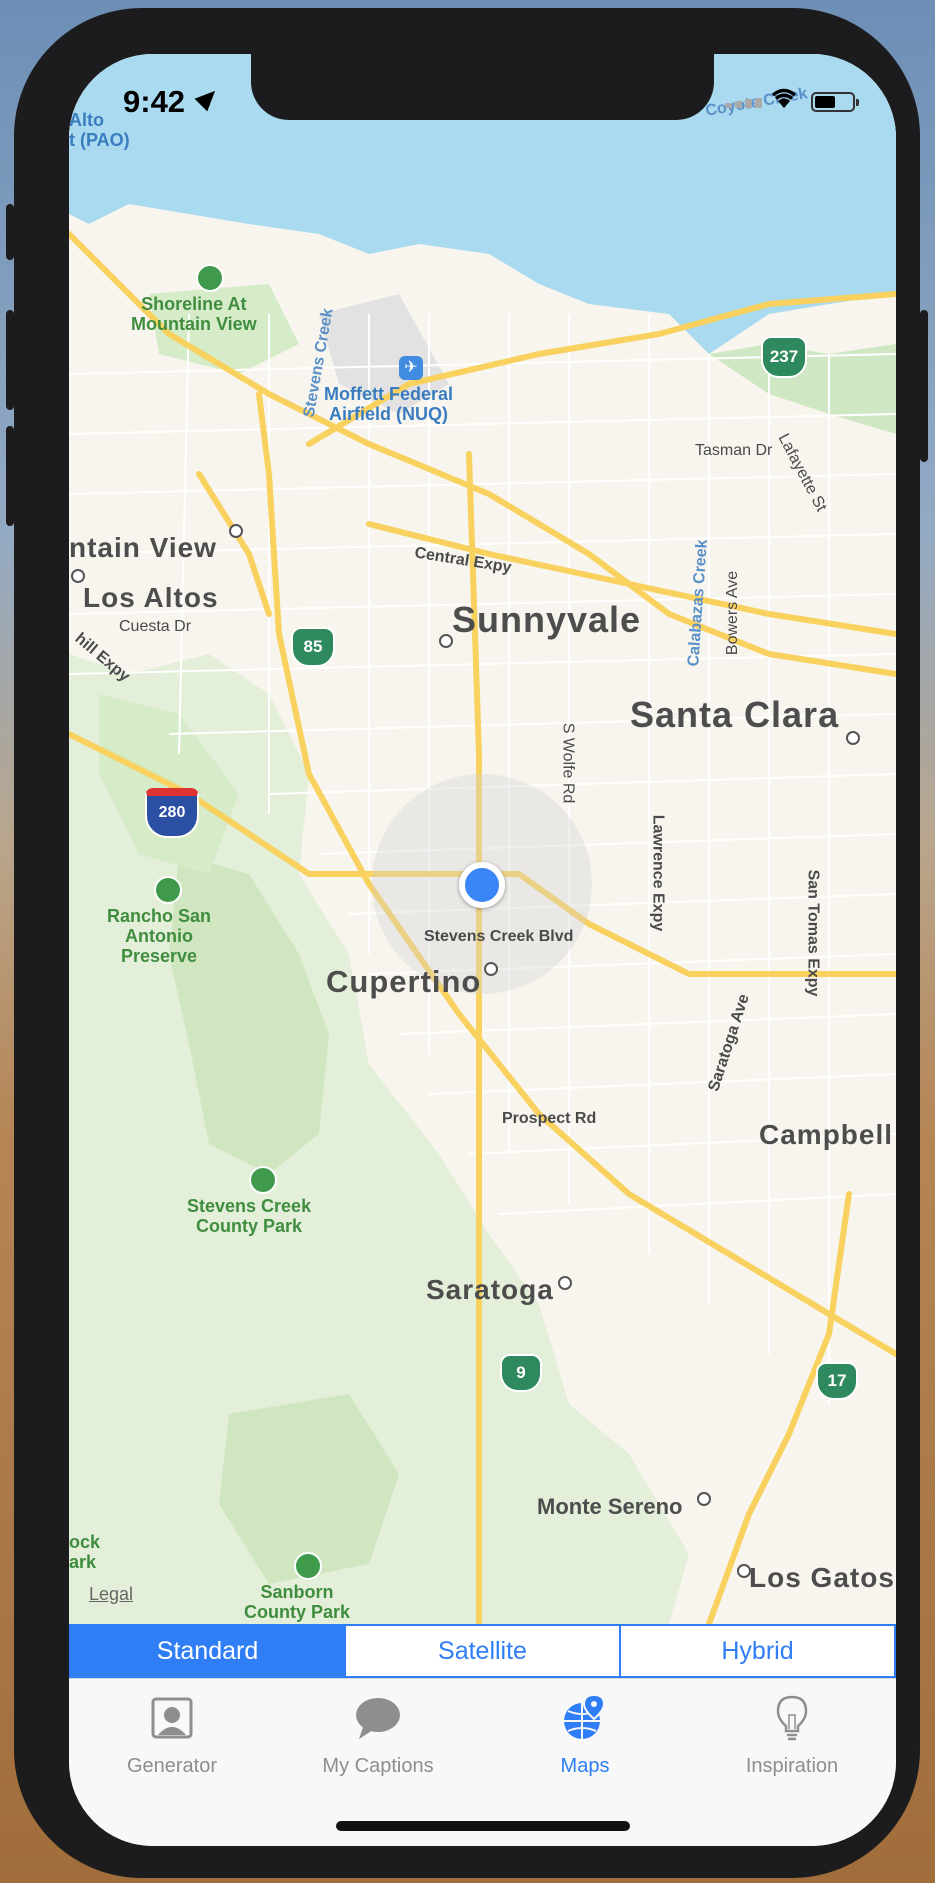 This screenshot has height=1883, width=935. I want to click on street-label: Cuesta Dr, so click(155, 626).